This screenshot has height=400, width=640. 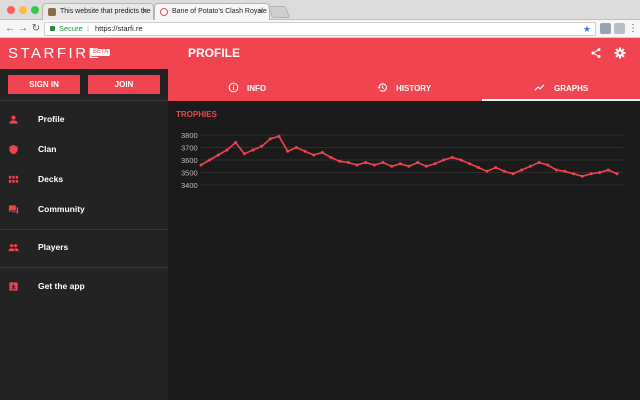 I want to click on y-tick-label: 3700, so click(x=189, y=148).